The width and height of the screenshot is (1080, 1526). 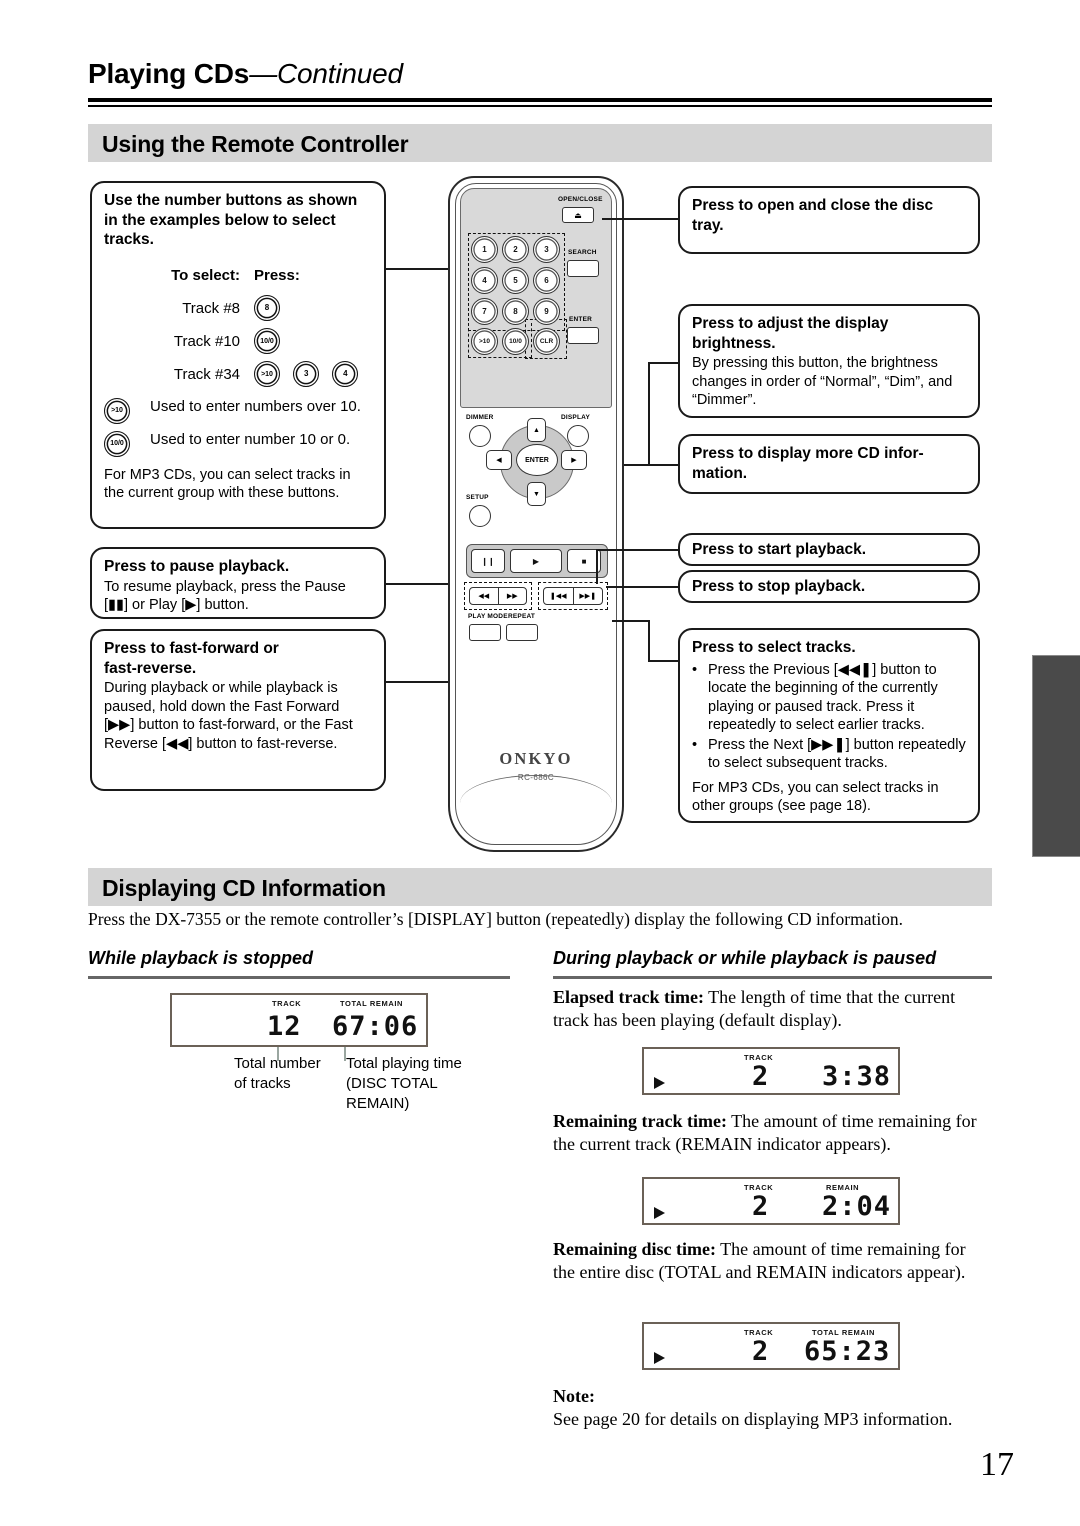 I want to click on lcd-display-remaining-track: TRACK REMAIN 2 2:04, so click(x=771, y=1201).